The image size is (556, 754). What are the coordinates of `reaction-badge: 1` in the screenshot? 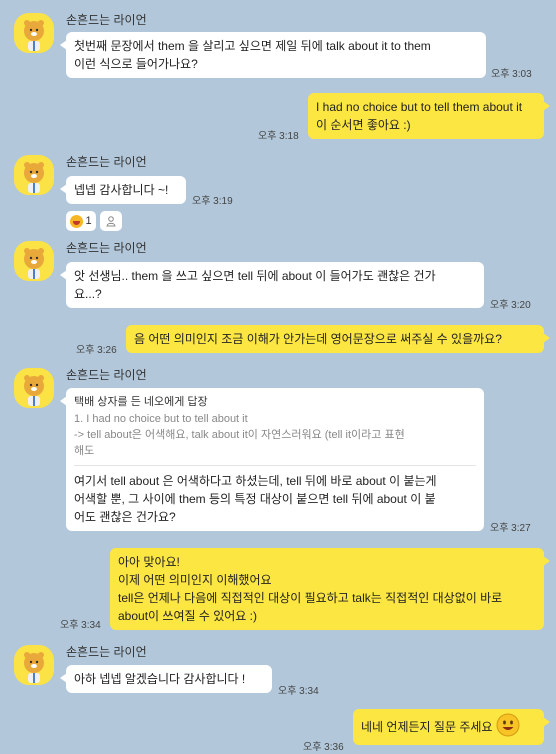 It's located at (81, 221).